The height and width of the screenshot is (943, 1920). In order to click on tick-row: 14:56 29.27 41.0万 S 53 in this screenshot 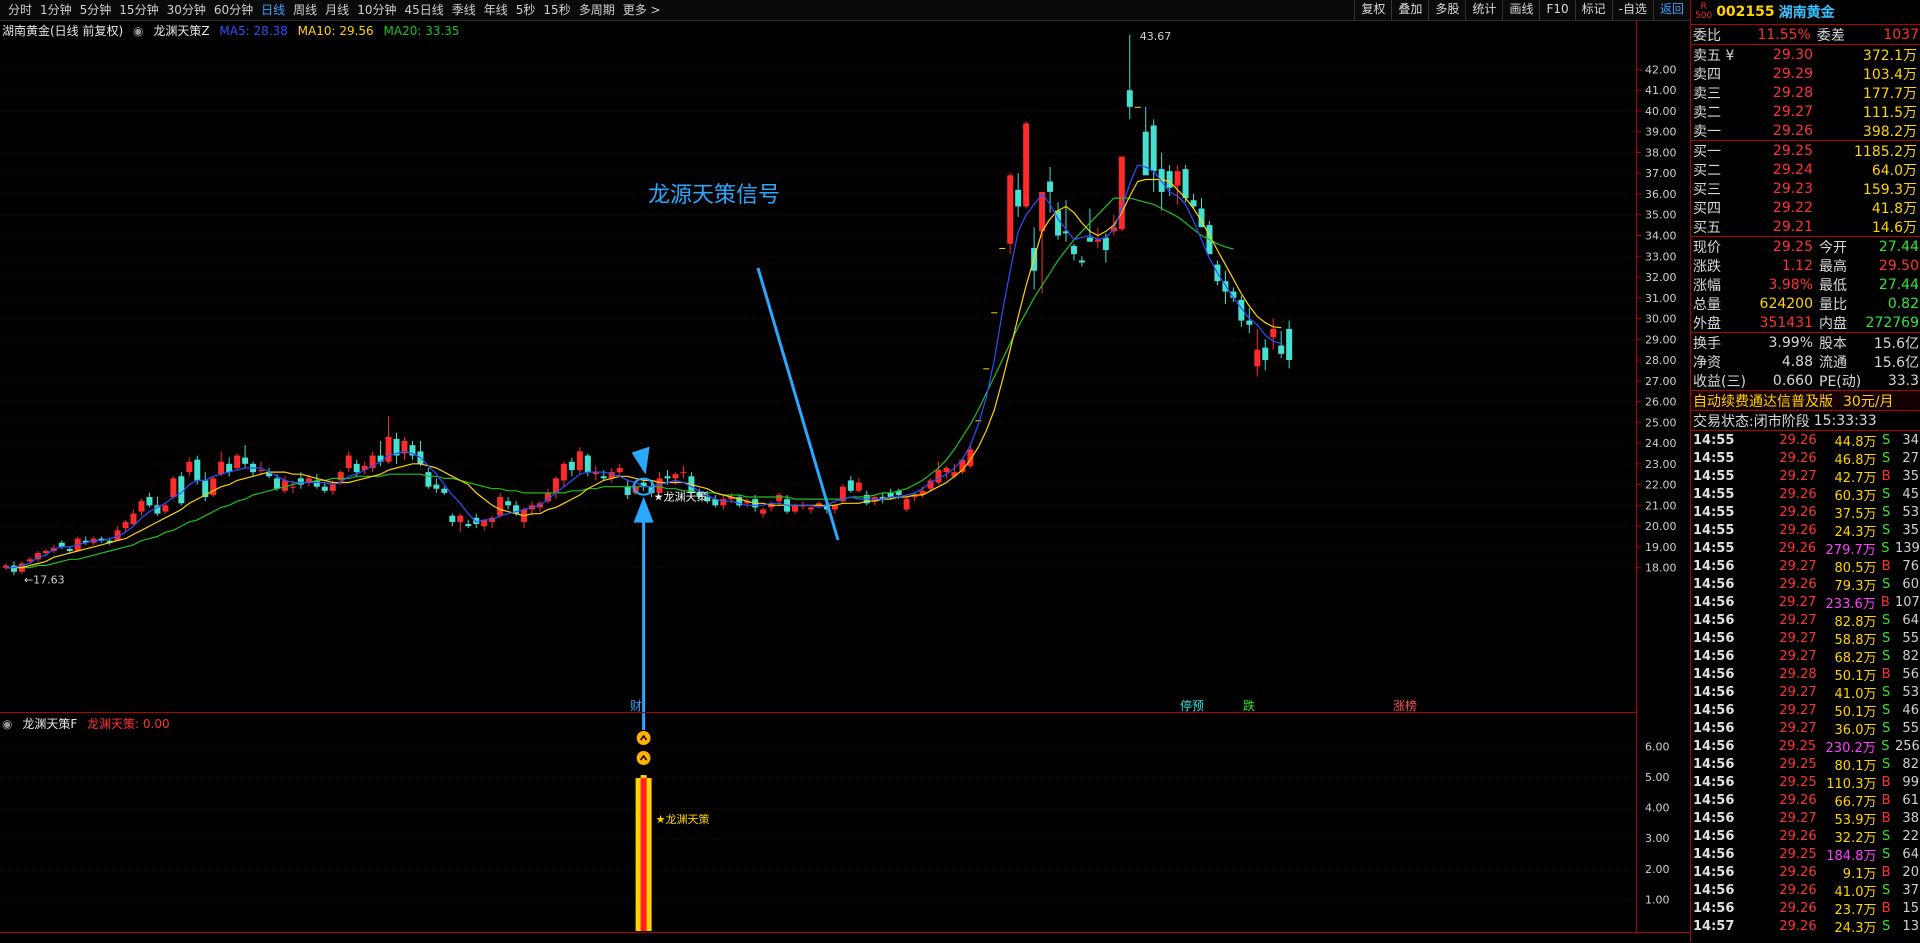, I will do `click(1805, 692)`.